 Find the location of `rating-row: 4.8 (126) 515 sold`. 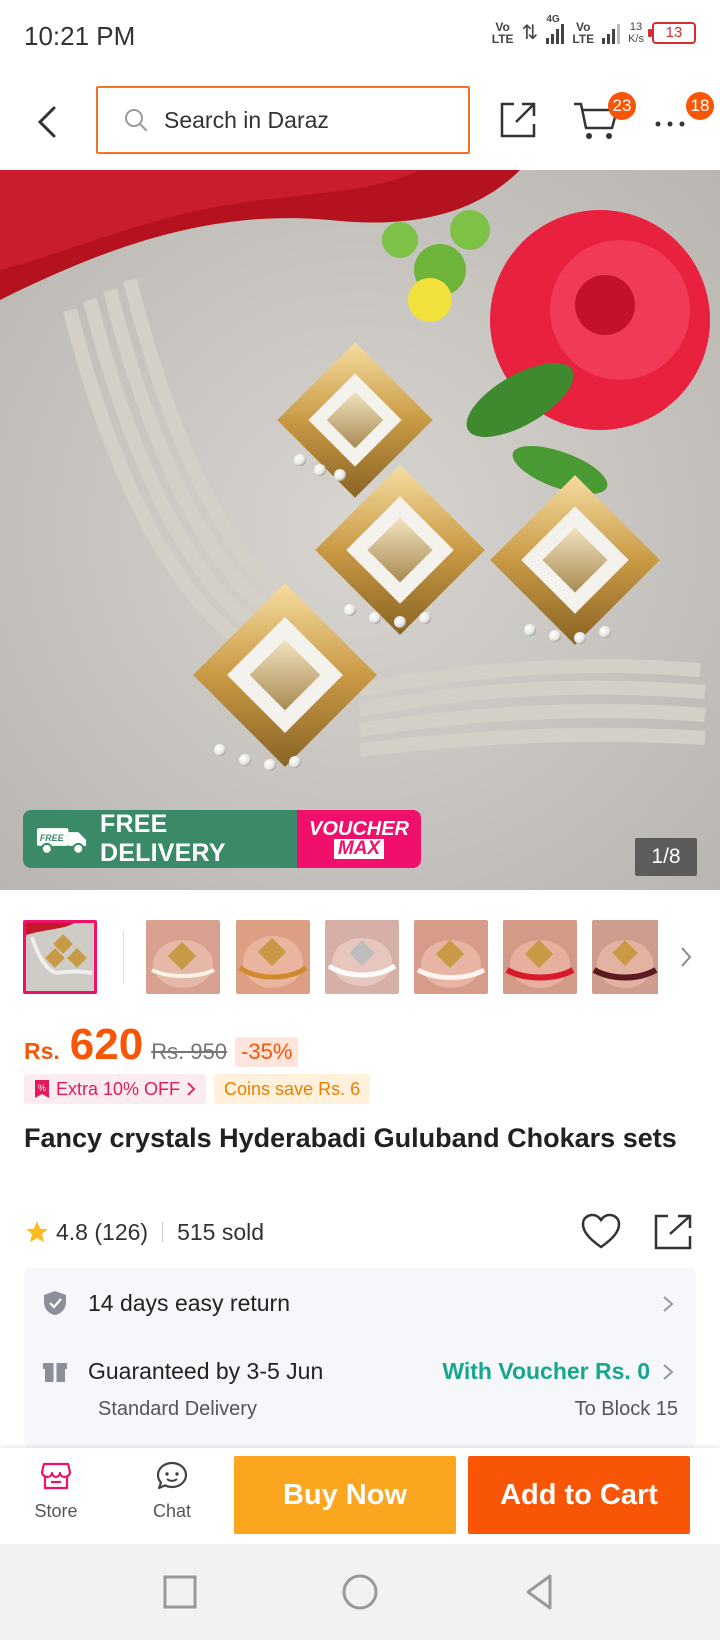

rating-row: 4.8 (126) 515 sold is located at coordinates (360, 1232).